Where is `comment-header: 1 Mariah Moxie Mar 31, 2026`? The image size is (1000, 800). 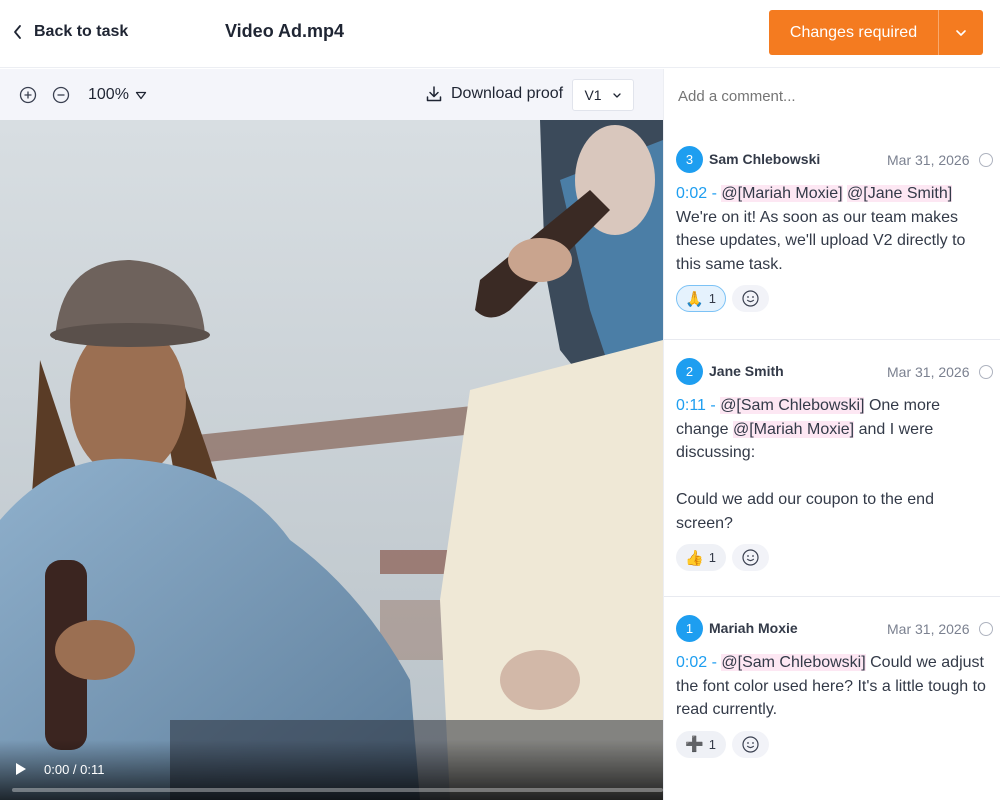
comment-header: 1 Mariah Moxie Mar 31, 2026 is located at coordinates (834, 628).